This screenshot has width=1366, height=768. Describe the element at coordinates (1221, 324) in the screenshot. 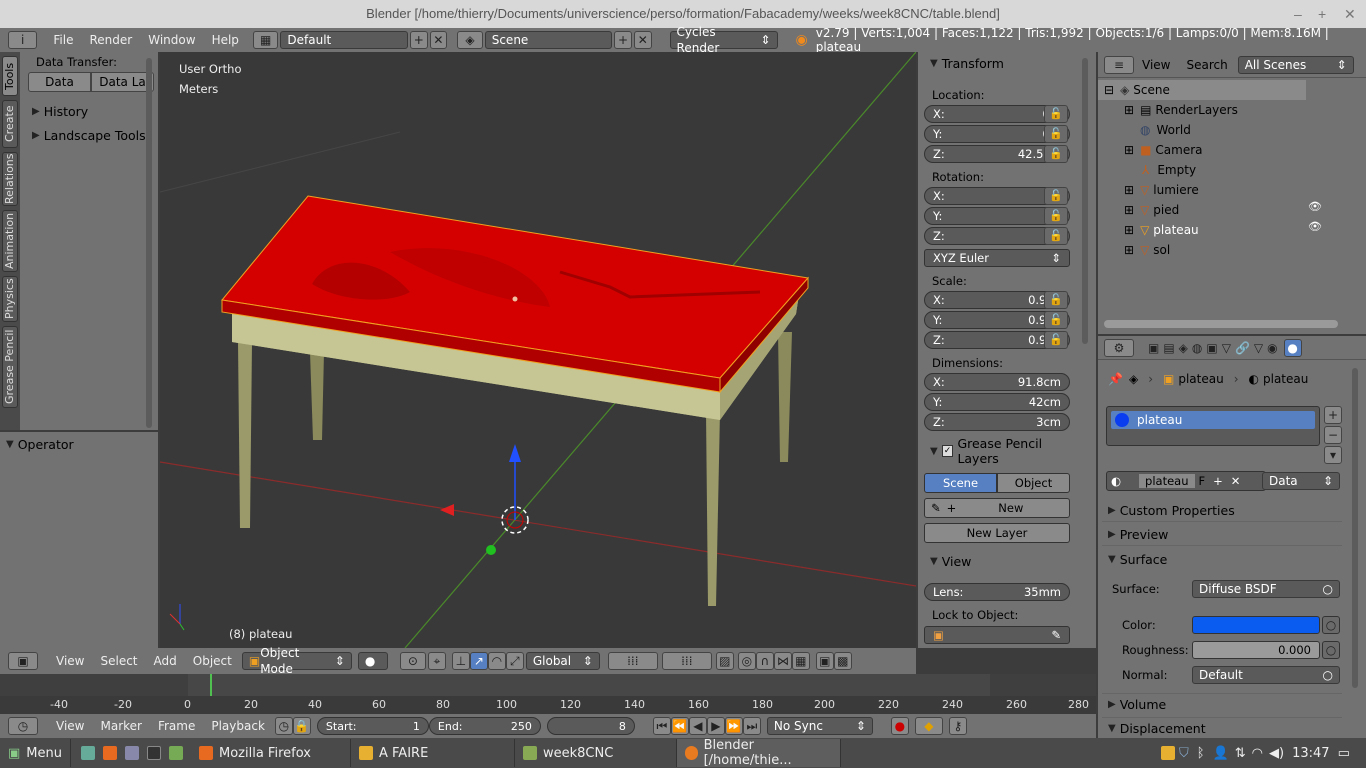

I see `outliner-hscrollbar` at that location.